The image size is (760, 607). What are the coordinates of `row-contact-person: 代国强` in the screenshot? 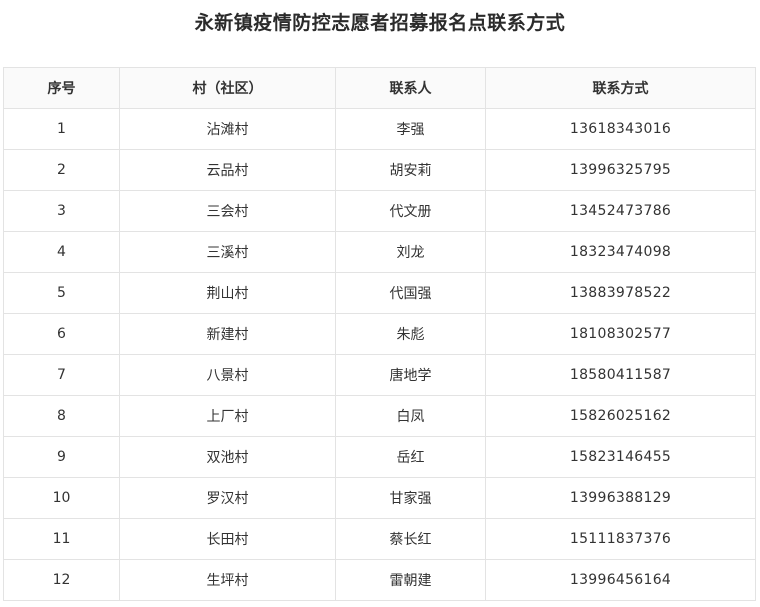 It's located at (410, 293).